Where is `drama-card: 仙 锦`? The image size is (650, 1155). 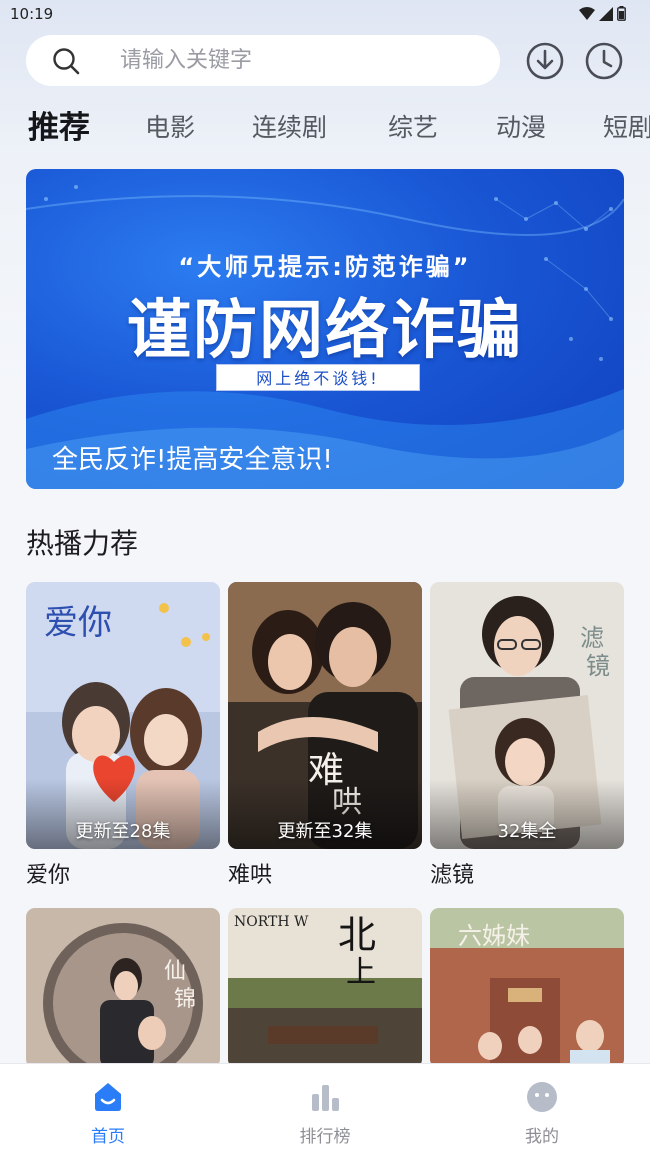 drama-card: 仙 锦 is located at coordinates (123, 988).